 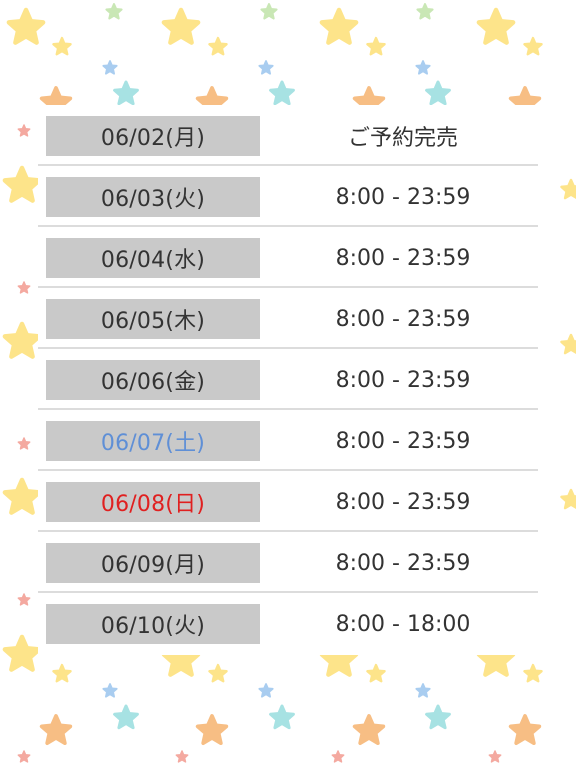 I want to click on schedule-row: 06/09(月) 8:00 - 23:59, so click(x=288, y=562).